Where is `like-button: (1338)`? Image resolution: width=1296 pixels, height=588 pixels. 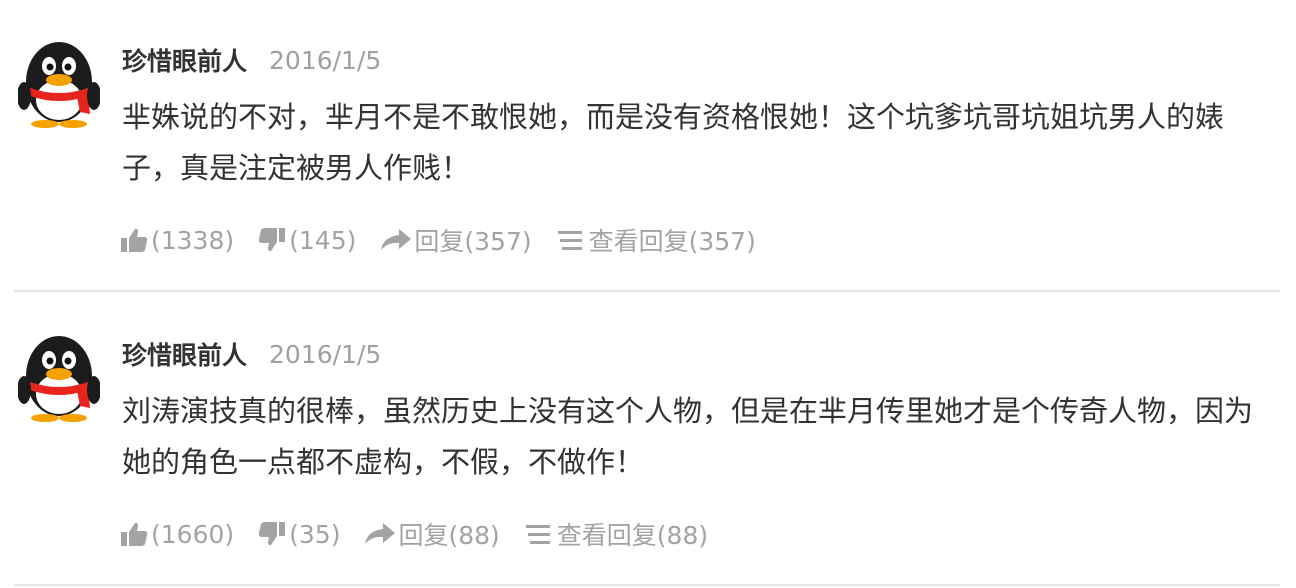 like-button: (1338) is located at coordinates (177, 240).